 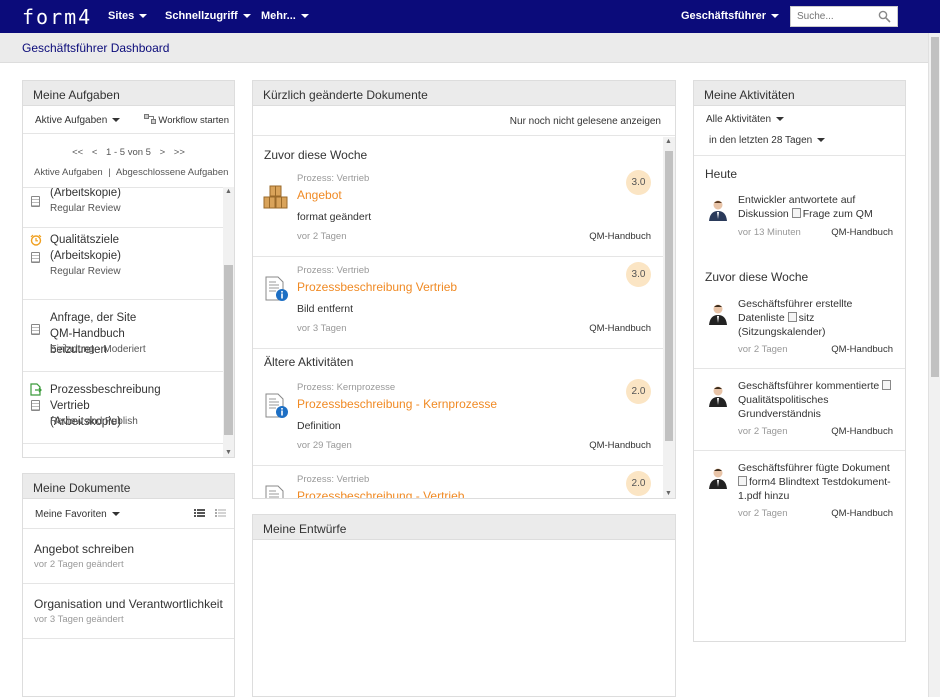 What do you see at coordinates (128, 486) in the screenshot?
I see `my-documents-title: Meine Dokumente` at bounding box center [128, 486].